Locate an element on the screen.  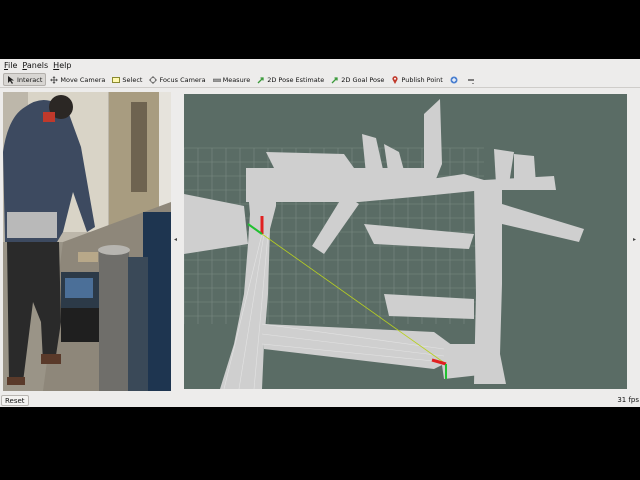
menu-panels: Panels is located at coordinates (35, 65).